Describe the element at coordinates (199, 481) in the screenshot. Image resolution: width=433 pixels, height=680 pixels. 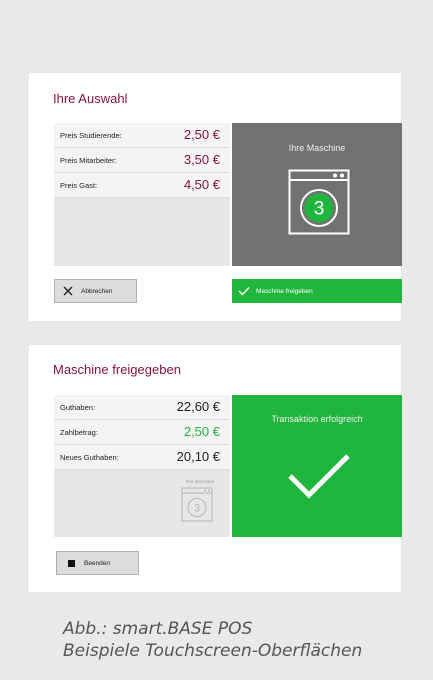
I see `mini-machine-label: Ihre Maschine` at that location.